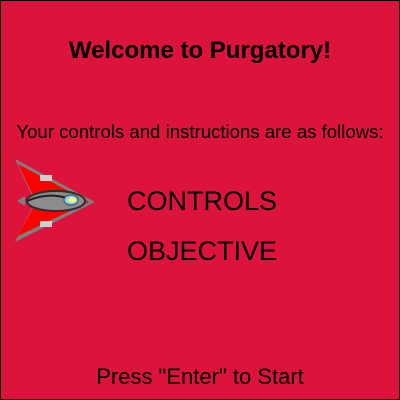 The height and width of the screenshot is (400, 400). Describe the element at coordinates (55, 200) in the screenshot. I see `spaceship-icon` at that location.